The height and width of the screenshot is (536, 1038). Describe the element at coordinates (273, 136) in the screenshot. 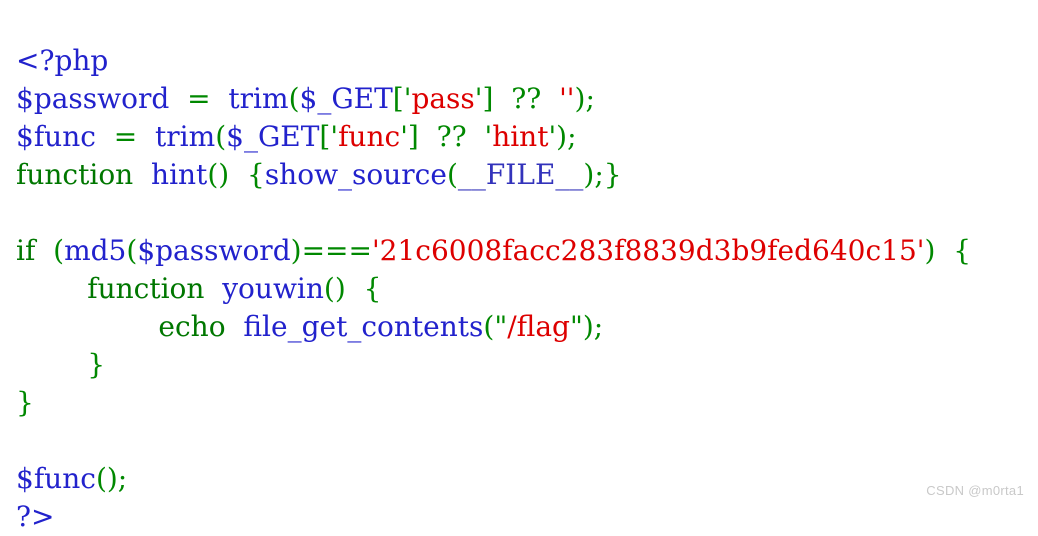

I see `code-token: $_GET` at that location.